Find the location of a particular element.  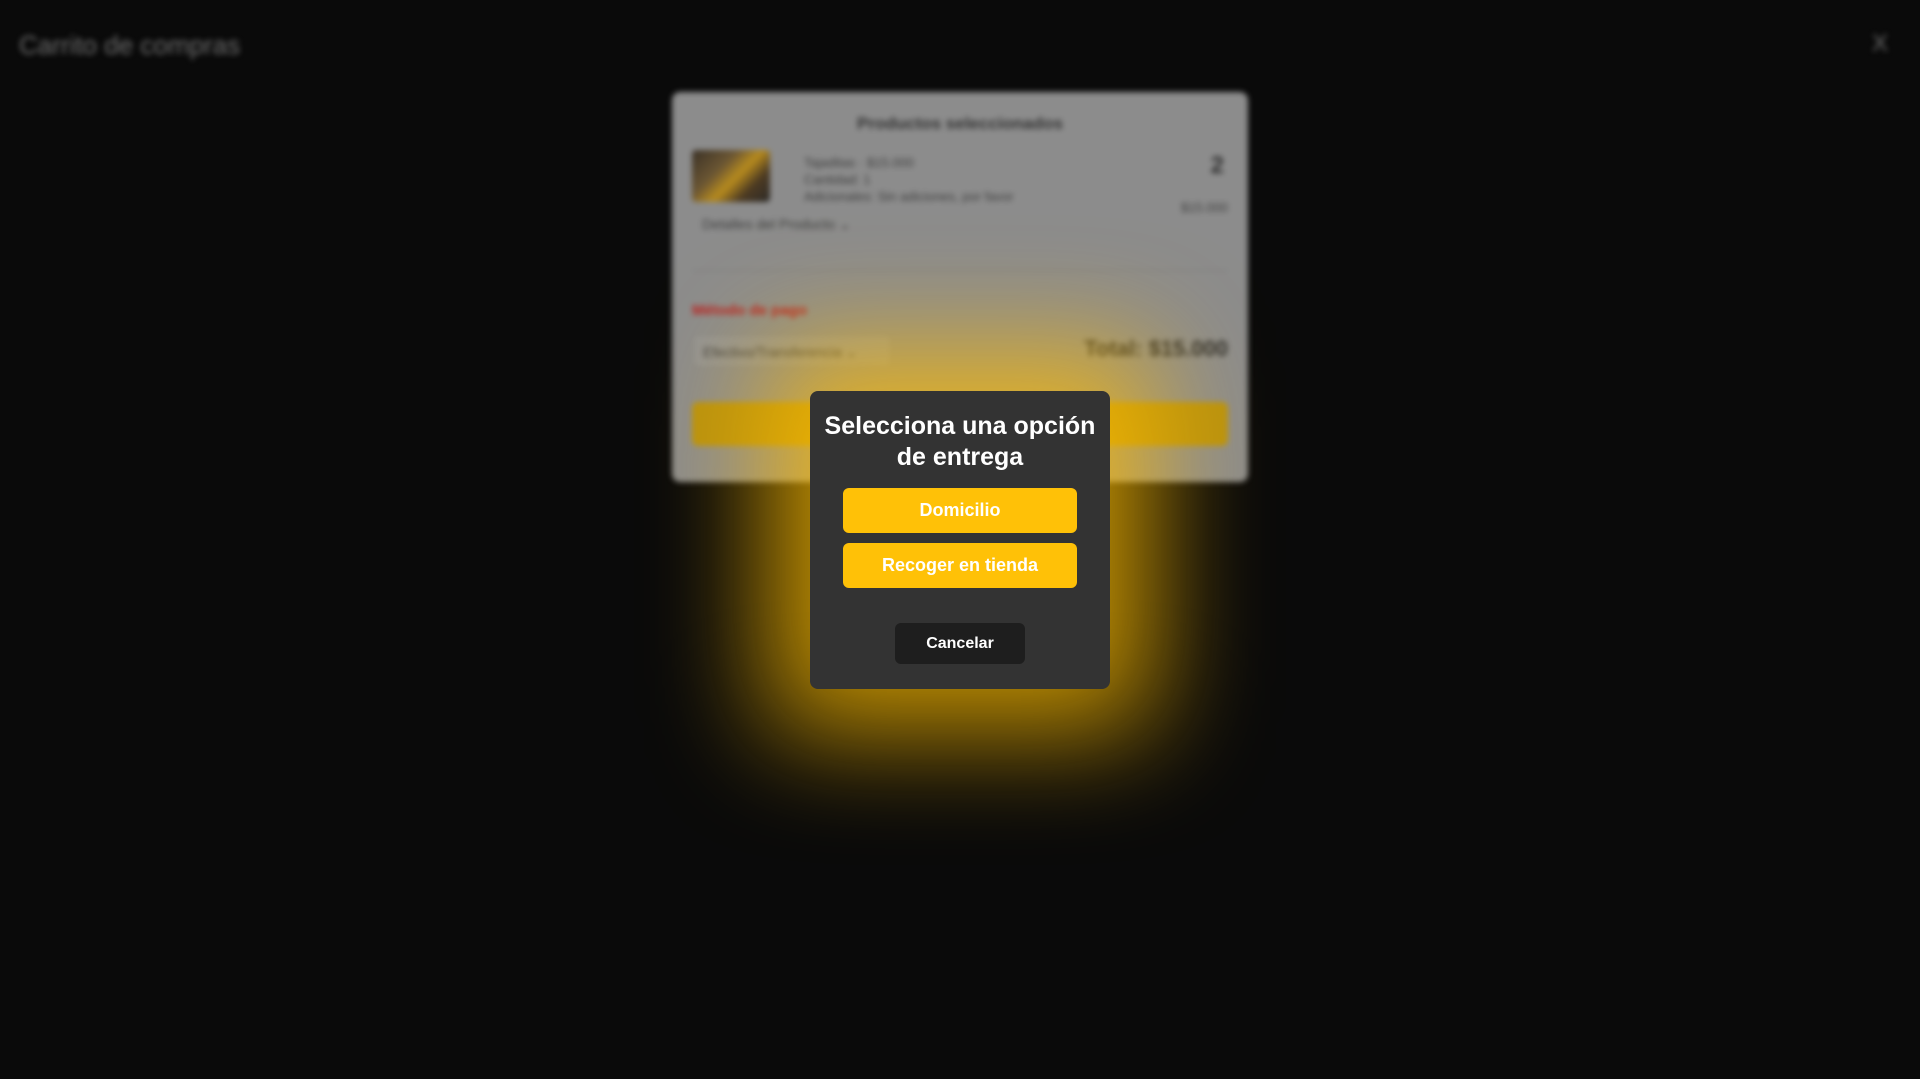

cart-total: Total: $15.000 is located at coordinates (1156, 348).